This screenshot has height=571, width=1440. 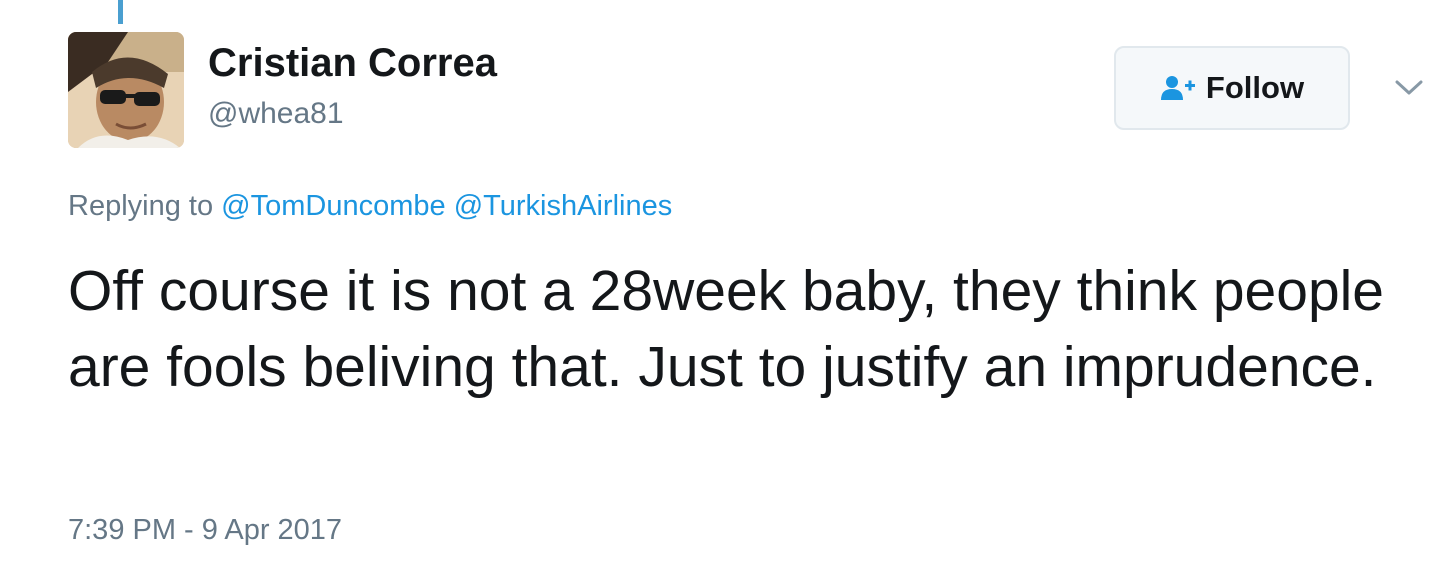 I want to click on thread-connector-line, so click(x=120, y=12).